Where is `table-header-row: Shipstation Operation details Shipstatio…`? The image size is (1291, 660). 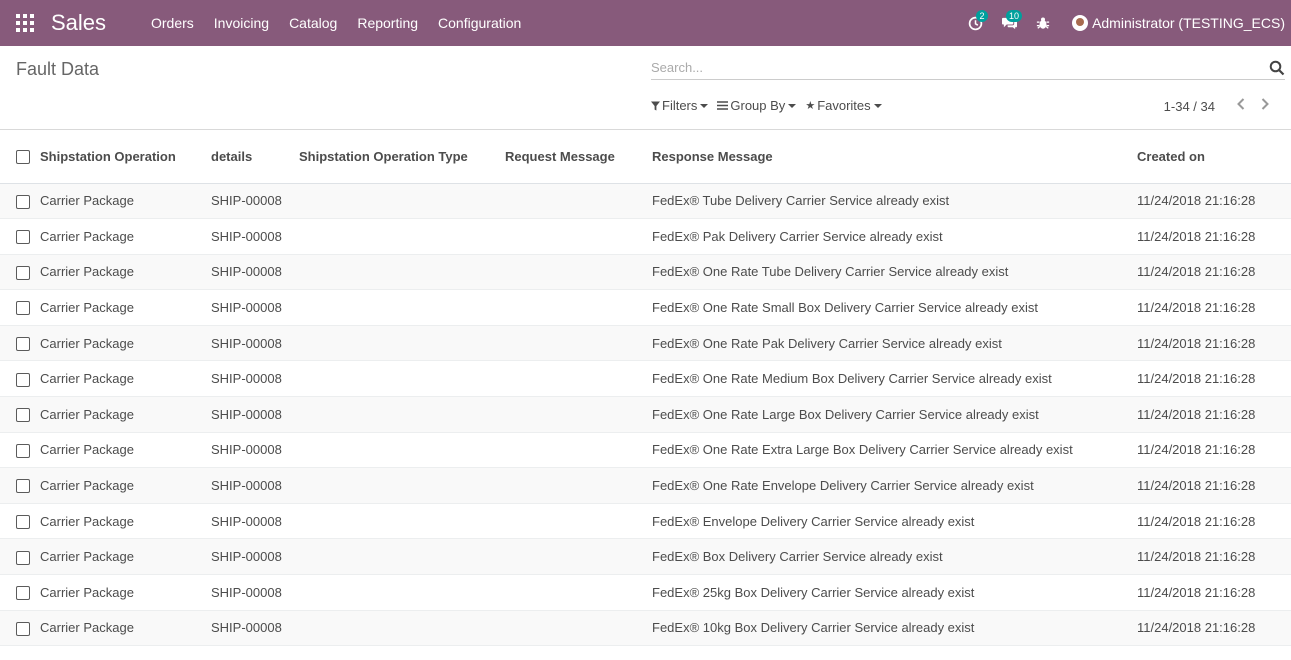
table-header-row: Shipstation Operation details Shipstatio… is located at coordinates (645, 157).